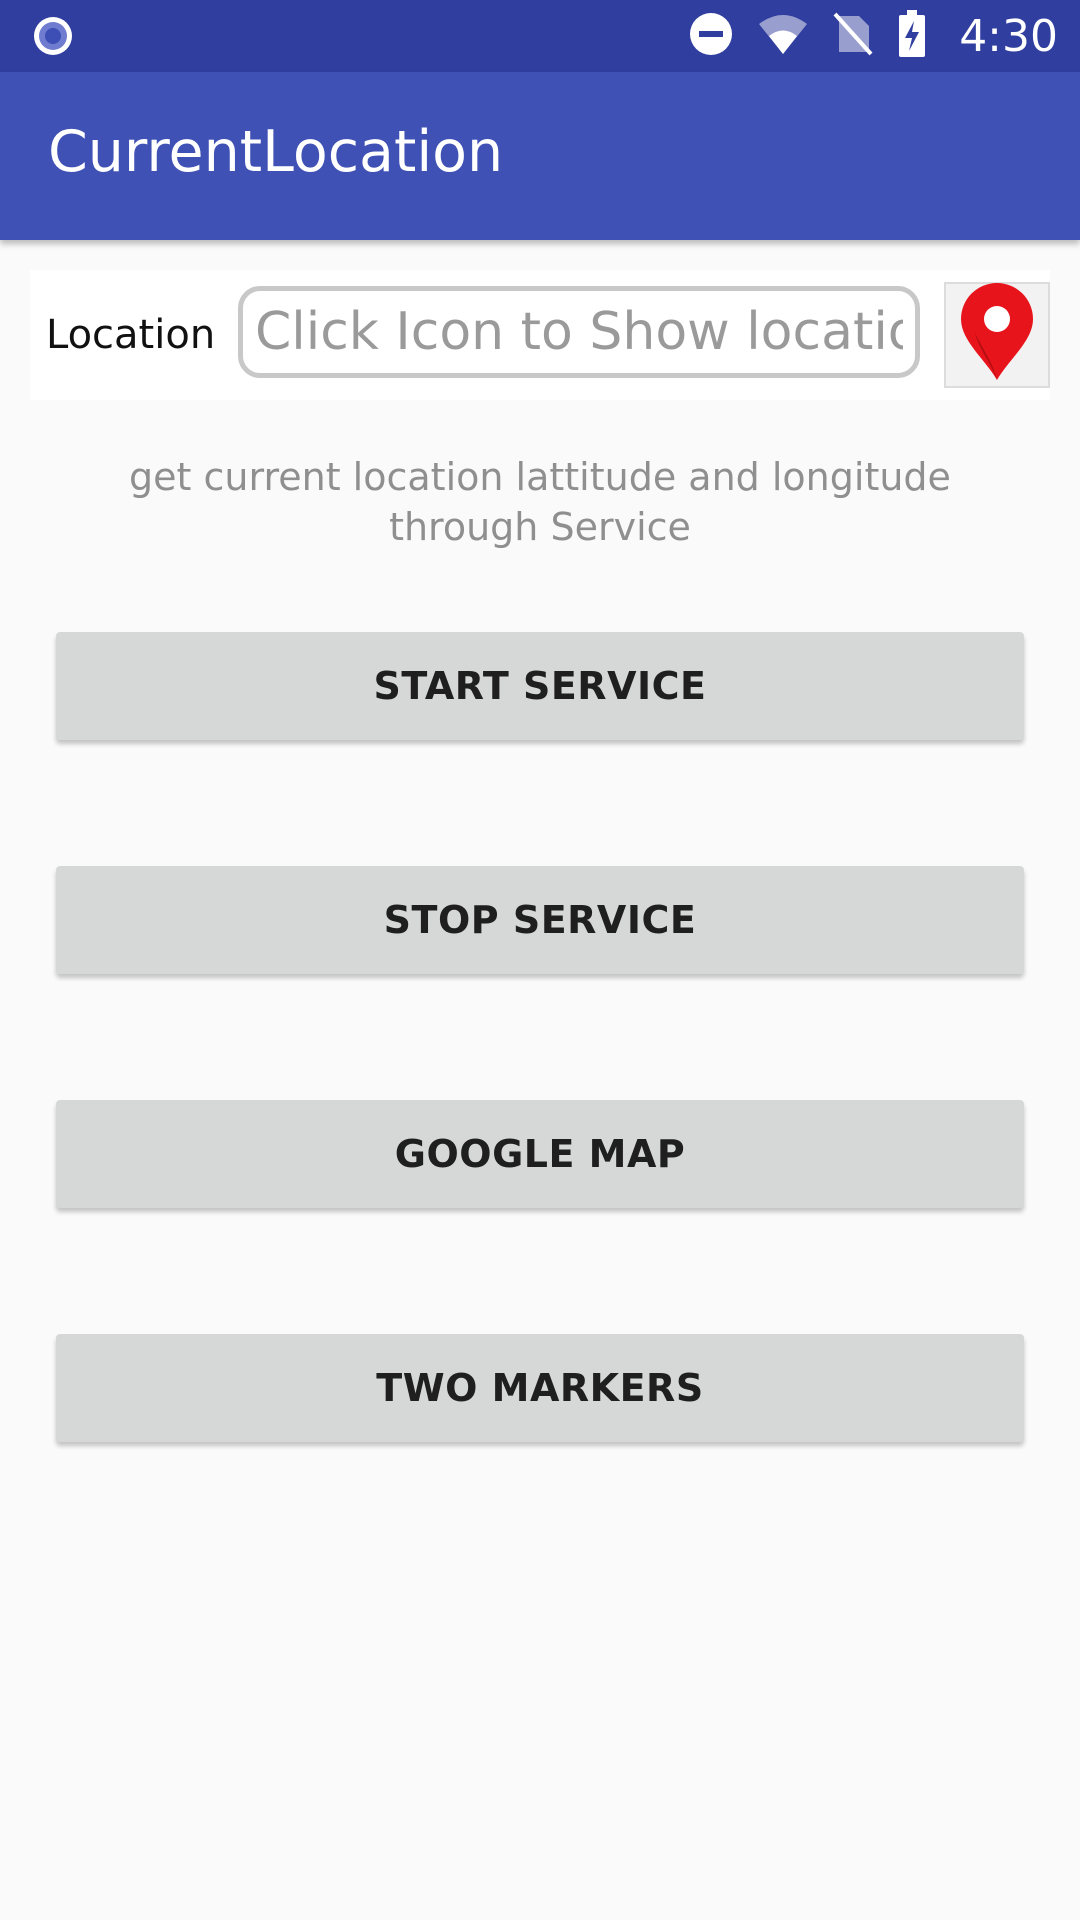 The height and width of the screenshot is (1920, 1080). Describe the element at coordinates (783, 36) in the screenshot. I see `wifi-icon` at that location.